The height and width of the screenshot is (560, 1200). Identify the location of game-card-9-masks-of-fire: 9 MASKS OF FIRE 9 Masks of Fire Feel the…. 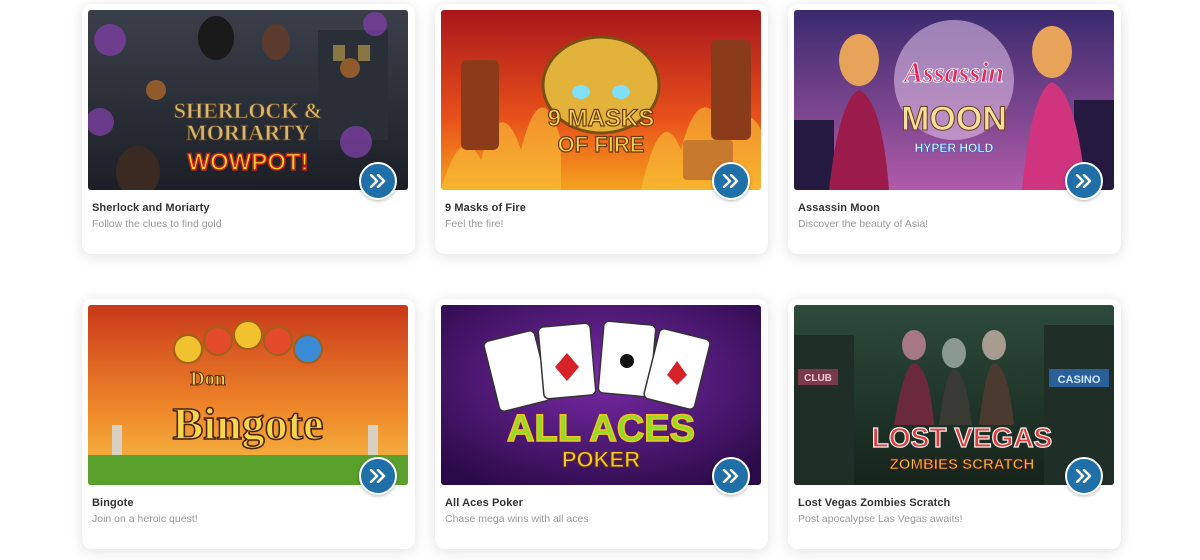
(601, 129).